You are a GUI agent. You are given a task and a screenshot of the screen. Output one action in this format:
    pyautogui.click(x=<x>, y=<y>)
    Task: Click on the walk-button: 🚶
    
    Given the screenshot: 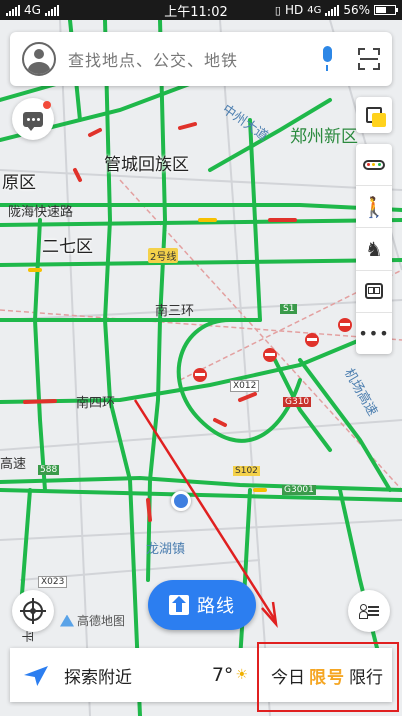 What is the action you would take?
    pyautogui.click(x=374, y=207)
    